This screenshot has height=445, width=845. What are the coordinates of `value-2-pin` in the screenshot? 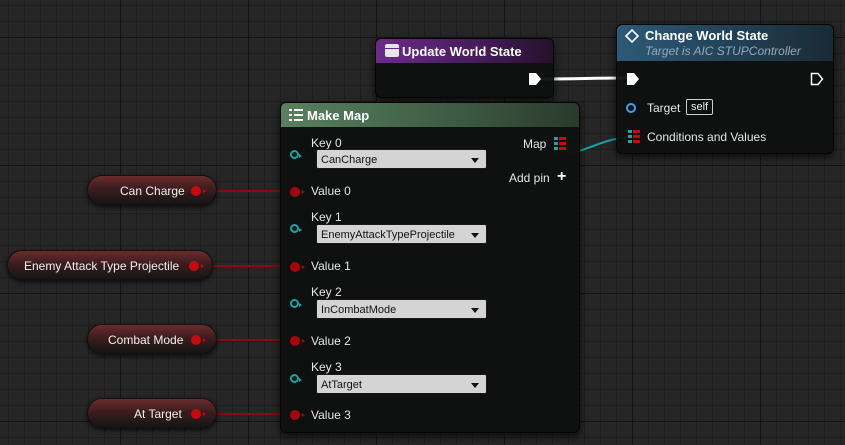 It's located at (297, 341).